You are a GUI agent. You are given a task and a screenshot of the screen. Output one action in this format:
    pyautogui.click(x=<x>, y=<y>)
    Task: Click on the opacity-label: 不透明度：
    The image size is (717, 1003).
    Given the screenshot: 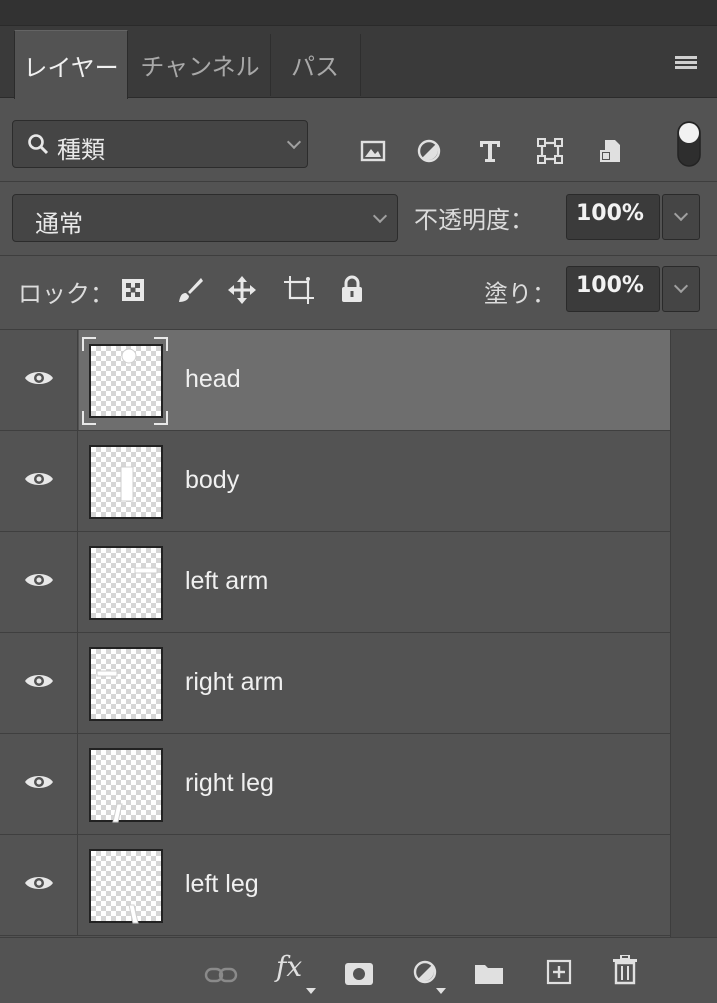 What is the action you would take?
    pyautogui.click(x=474, y=220)
    